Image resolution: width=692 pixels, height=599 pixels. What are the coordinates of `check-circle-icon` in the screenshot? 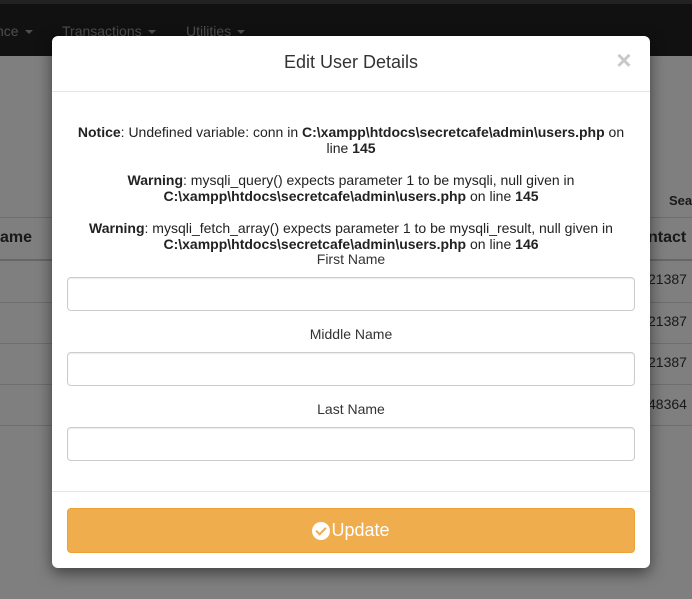 It's located at (321, 530).